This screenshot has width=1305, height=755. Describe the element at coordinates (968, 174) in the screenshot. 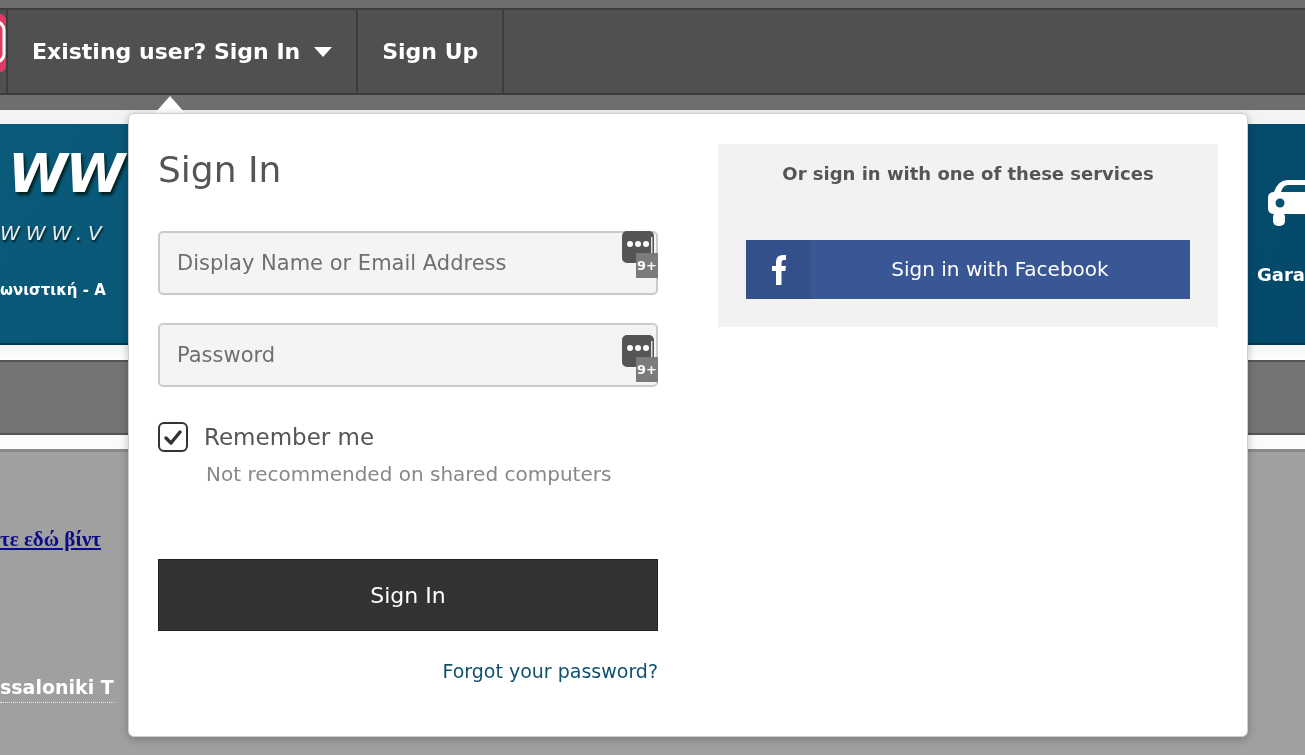

I see `services-heading: Or sign in with one of these services` at that location.